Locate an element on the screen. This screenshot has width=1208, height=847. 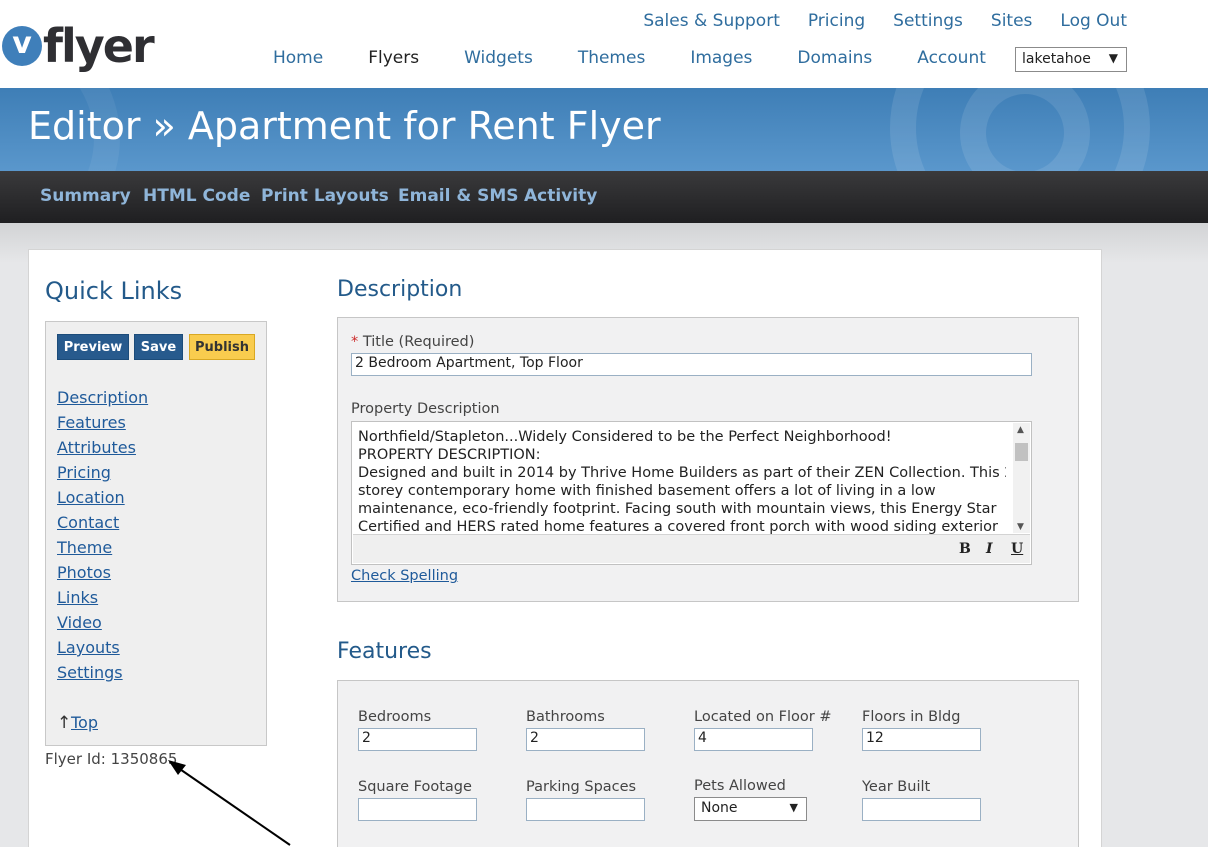
banner-decoration is located at coordinates (1025, 129).